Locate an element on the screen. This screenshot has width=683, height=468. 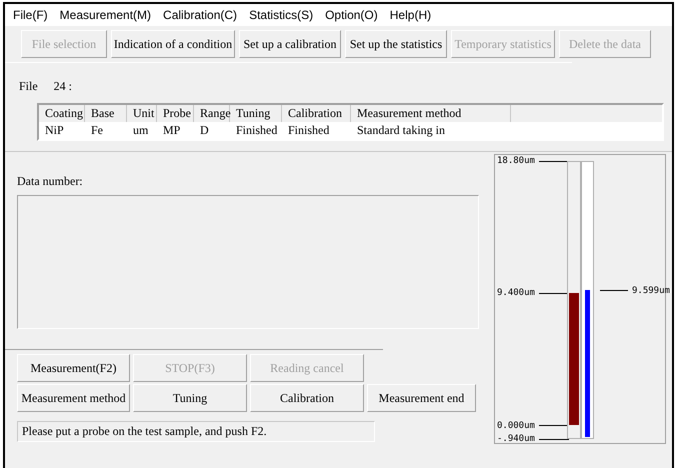
tick-label: -.940um is located at coordinates (516, 439).